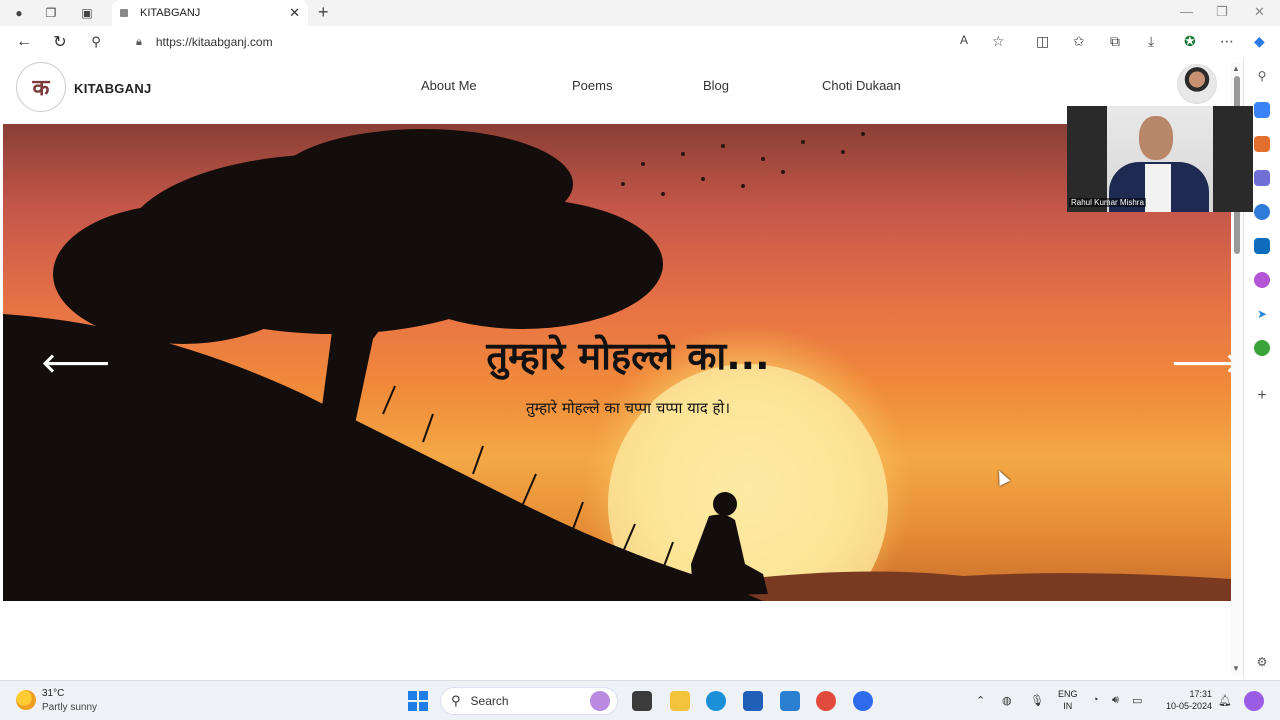 The width and height of the screenshot is (1280, 720). Describe the element at coordinates (1037, 700) in the screenshot. I see `microphone-icon: 🎙︎` at that location.